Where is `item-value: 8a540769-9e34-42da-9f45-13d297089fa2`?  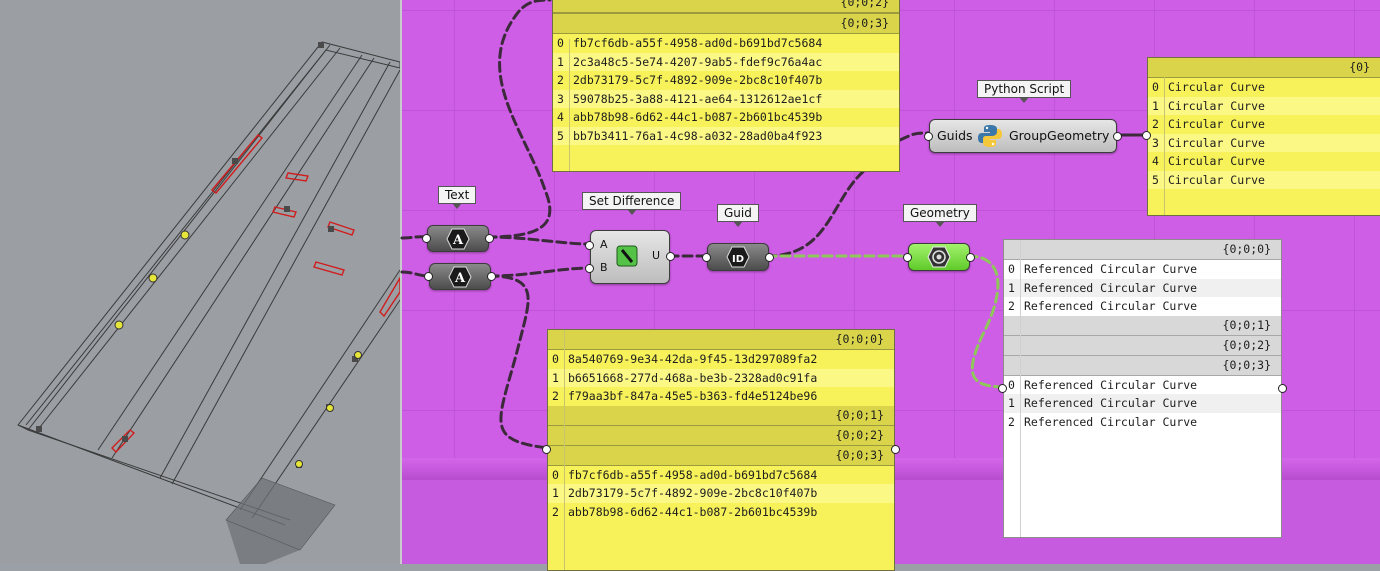 item-value: 8a540769-9e34-42da-9f45-13d297089fa2 is located at coordinates (693, 359).